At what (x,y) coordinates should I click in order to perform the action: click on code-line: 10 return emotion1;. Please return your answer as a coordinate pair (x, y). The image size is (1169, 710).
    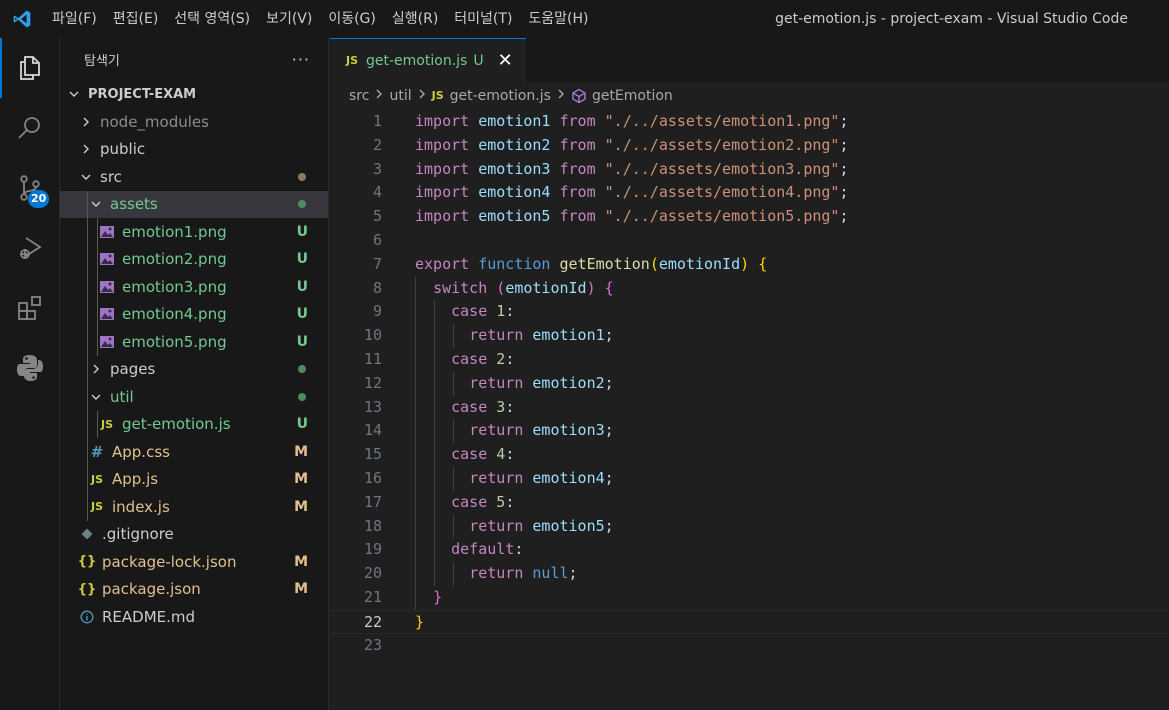
    Looking at the image, I should click on (749, 336).